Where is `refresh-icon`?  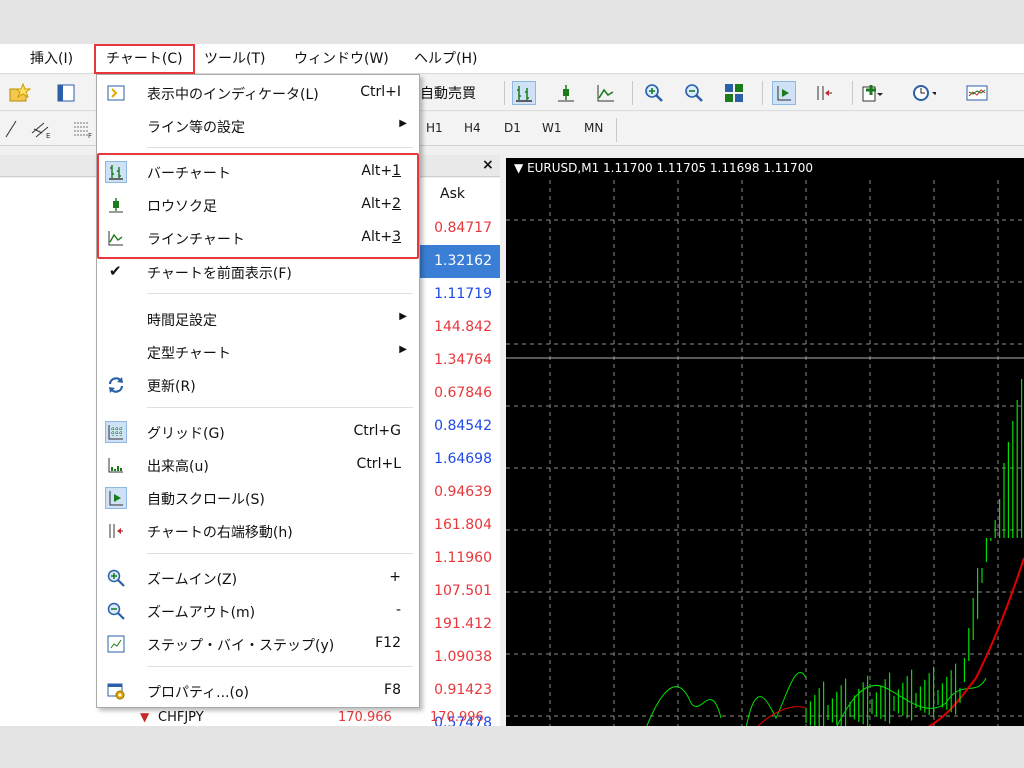 refresh-icon is located at coordinates (116, 385).